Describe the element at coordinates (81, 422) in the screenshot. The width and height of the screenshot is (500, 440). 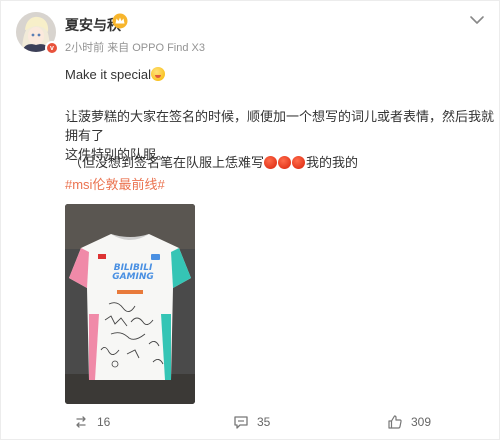
I see `repost-icon` at that location.